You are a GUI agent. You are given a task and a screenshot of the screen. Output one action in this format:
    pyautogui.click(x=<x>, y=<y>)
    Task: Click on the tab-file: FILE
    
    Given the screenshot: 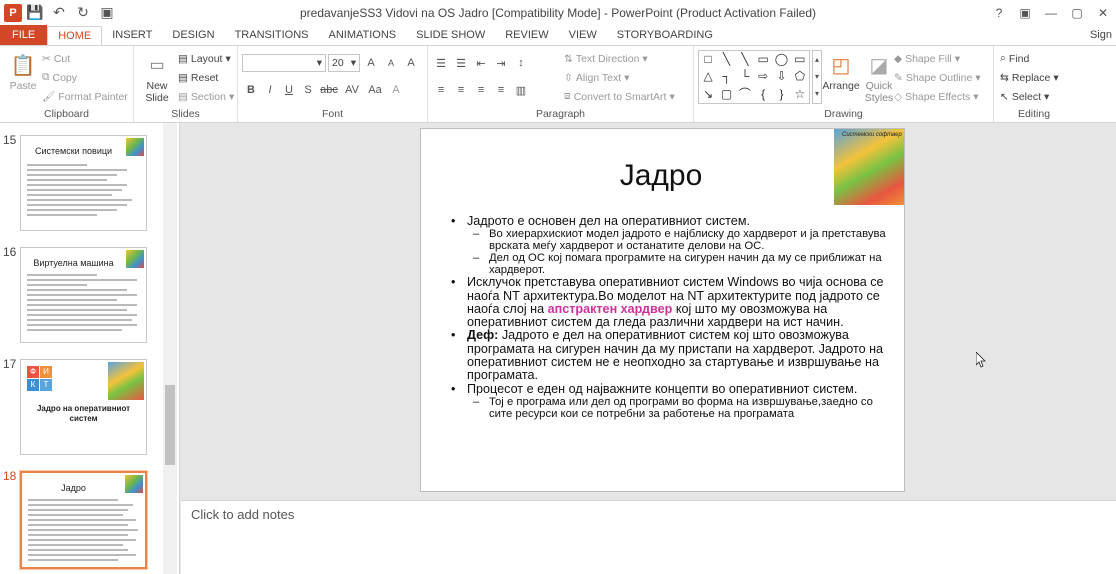 What is the action you would take?
    pyautogui.click(x=24, y=35)
    